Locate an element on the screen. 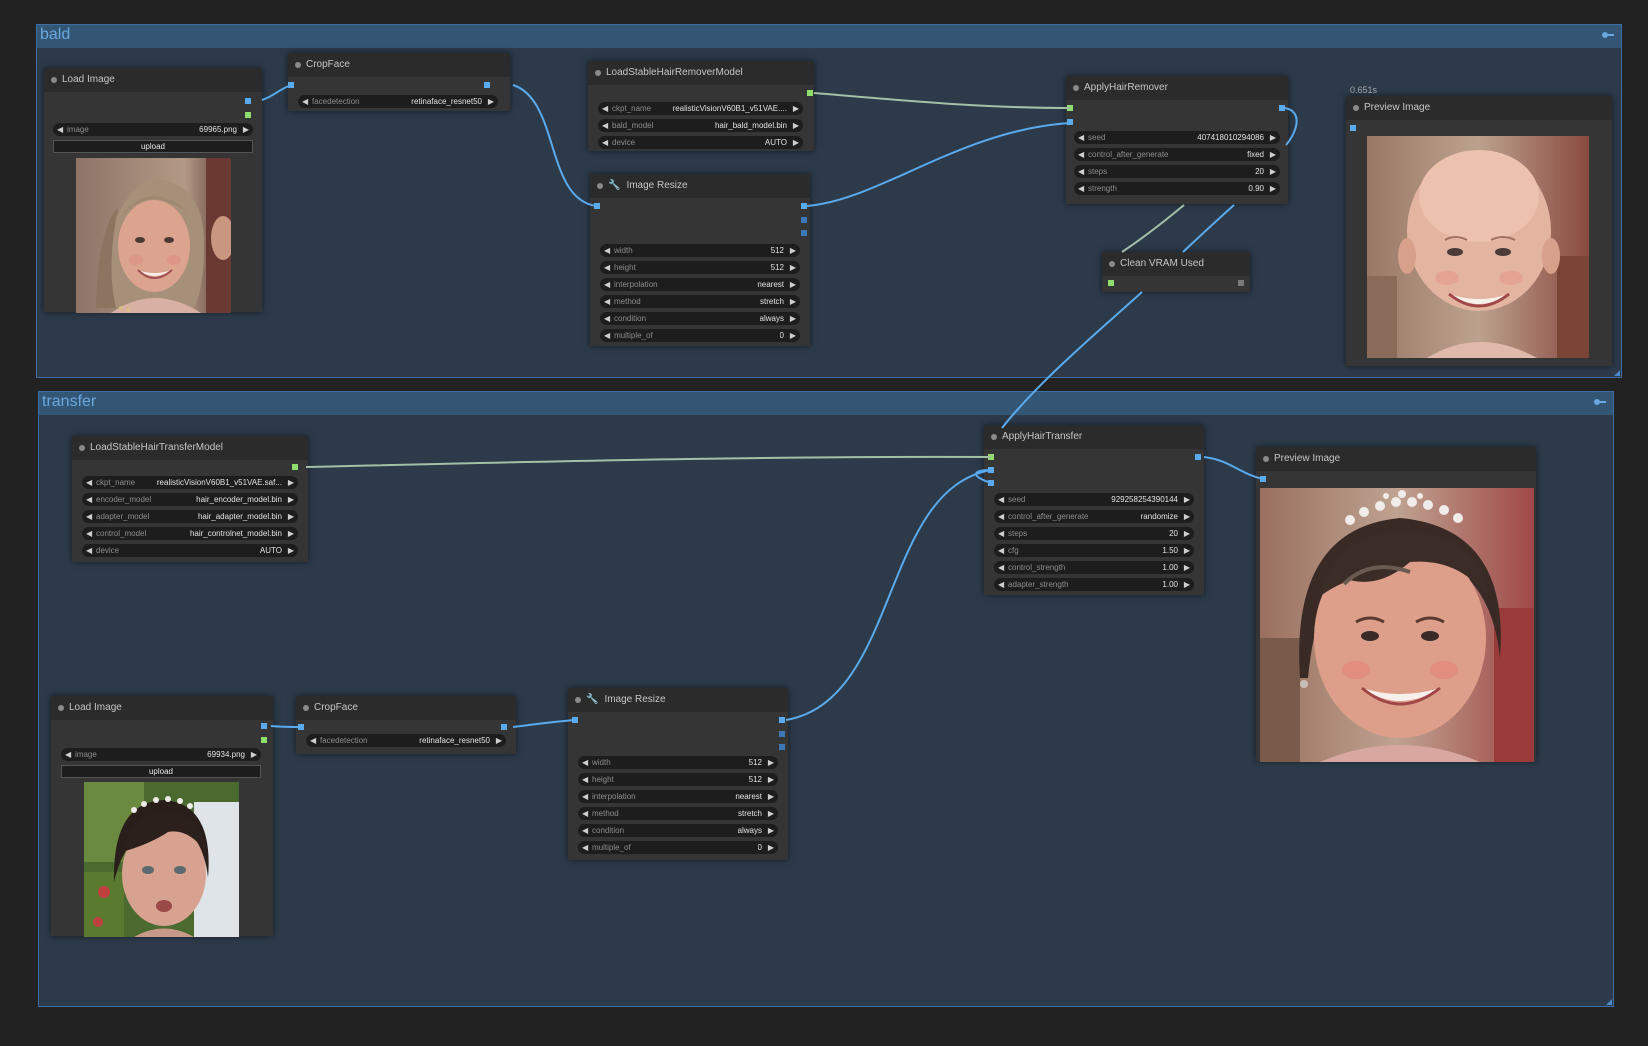 The image size is (1648, 1046). output-port is located at coordinates (1241, 283).